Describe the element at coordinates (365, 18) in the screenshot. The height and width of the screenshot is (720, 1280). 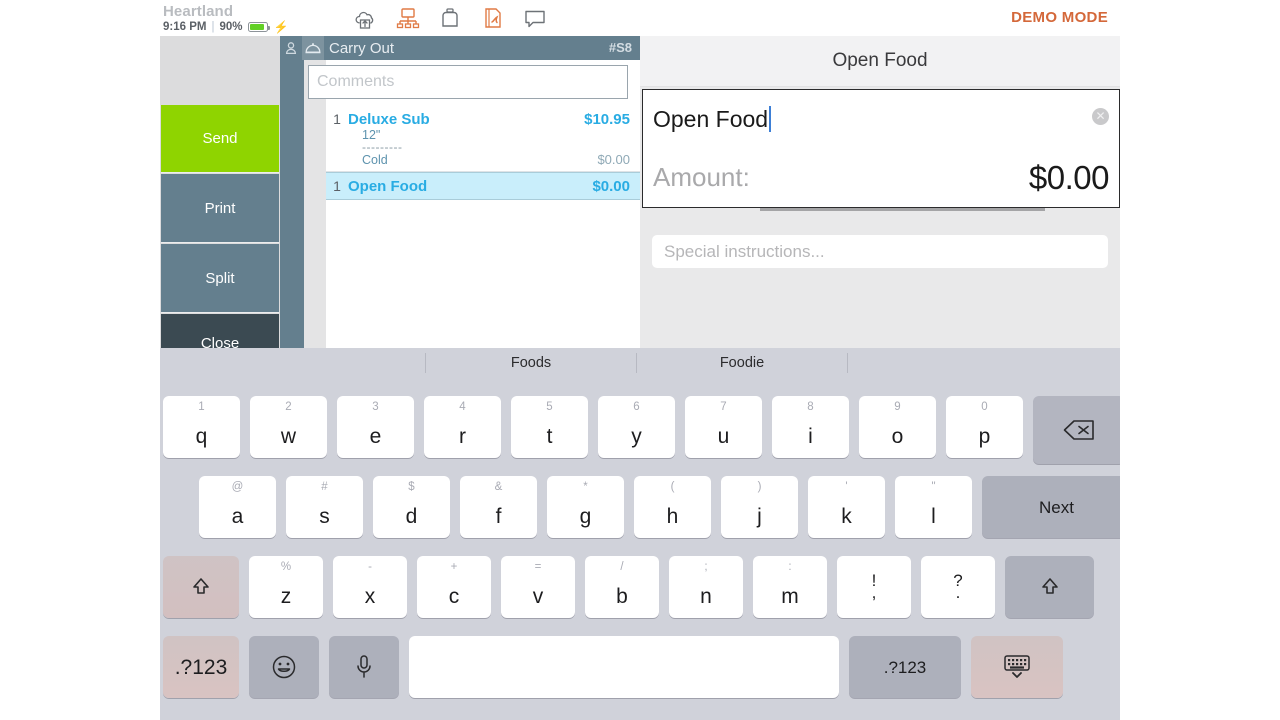
I see `cloud-upload-icon` at that location.